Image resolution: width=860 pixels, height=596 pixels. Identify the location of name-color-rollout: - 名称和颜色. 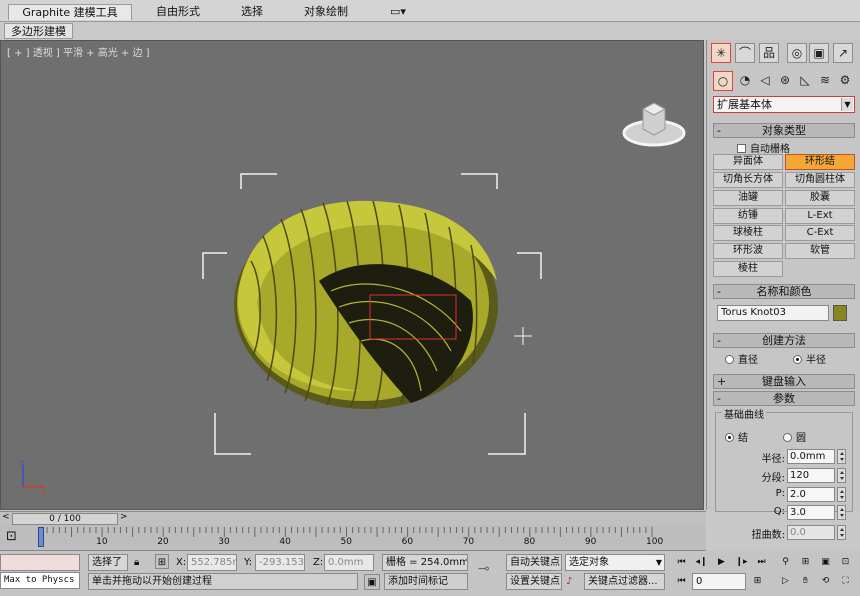
(784, 291).